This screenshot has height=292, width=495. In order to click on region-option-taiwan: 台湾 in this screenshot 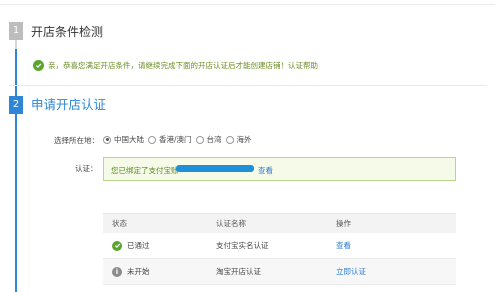, I will do `click(208, 139)`.